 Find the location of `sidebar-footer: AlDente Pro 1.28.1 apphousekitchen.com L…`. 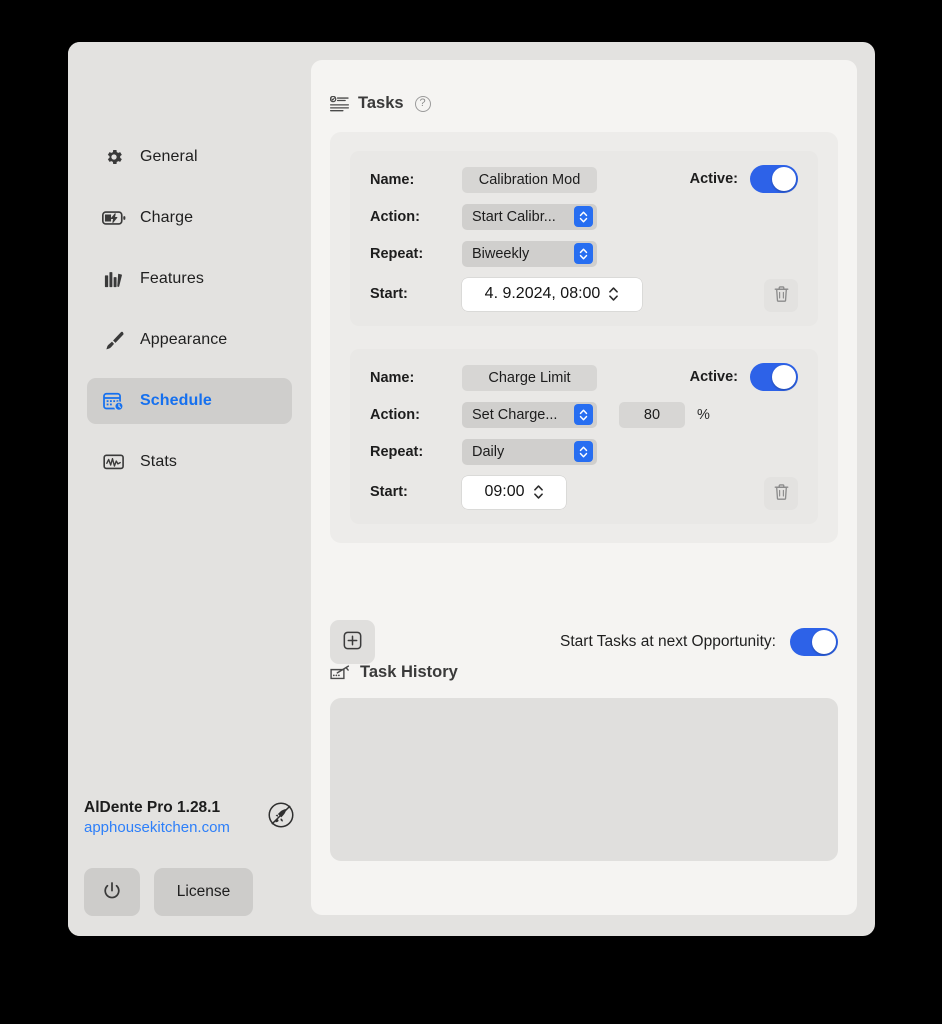

sidebar-footer: AlDente Pro 1.28.1 apphousekitchen.com L… is located at coordinates (189, 857).